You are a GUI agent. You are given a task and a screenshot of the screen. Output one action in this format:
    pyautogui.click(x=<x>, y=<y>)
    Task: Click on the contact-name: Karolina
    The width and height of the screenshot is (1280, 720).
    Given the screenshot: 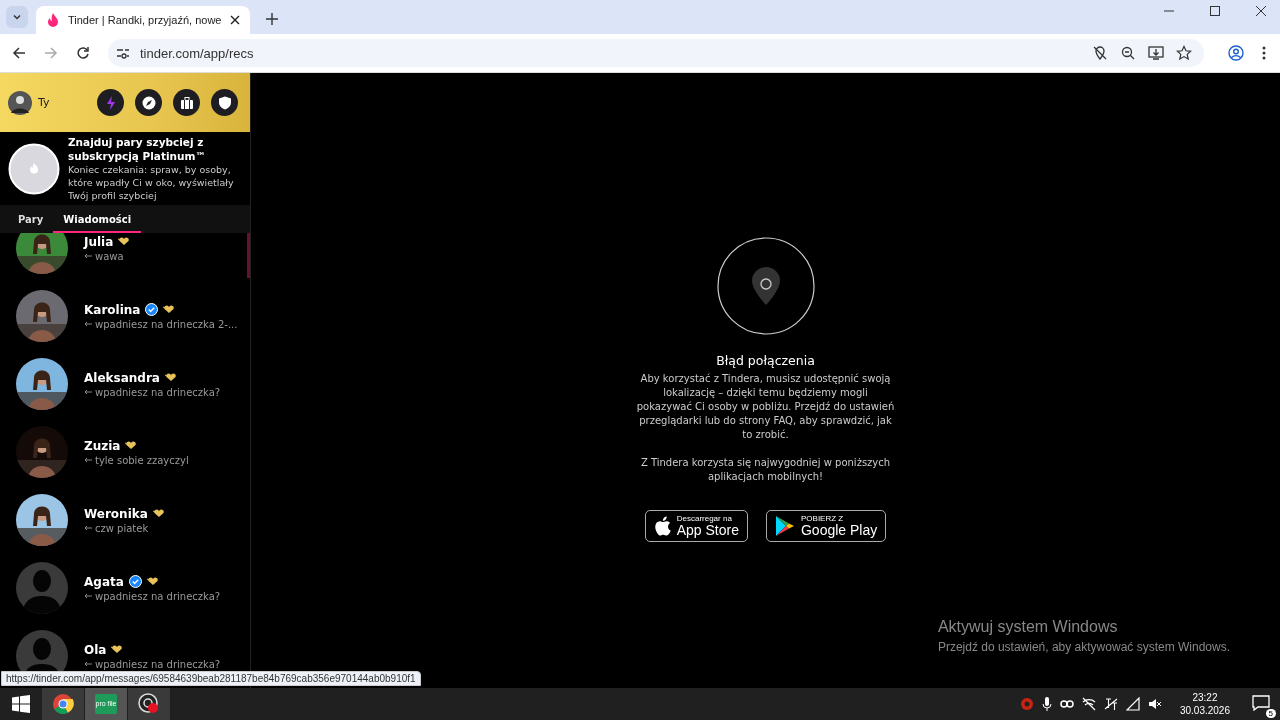 What is the action you would take?
    pyautogui.click(x=112, y=309)
    